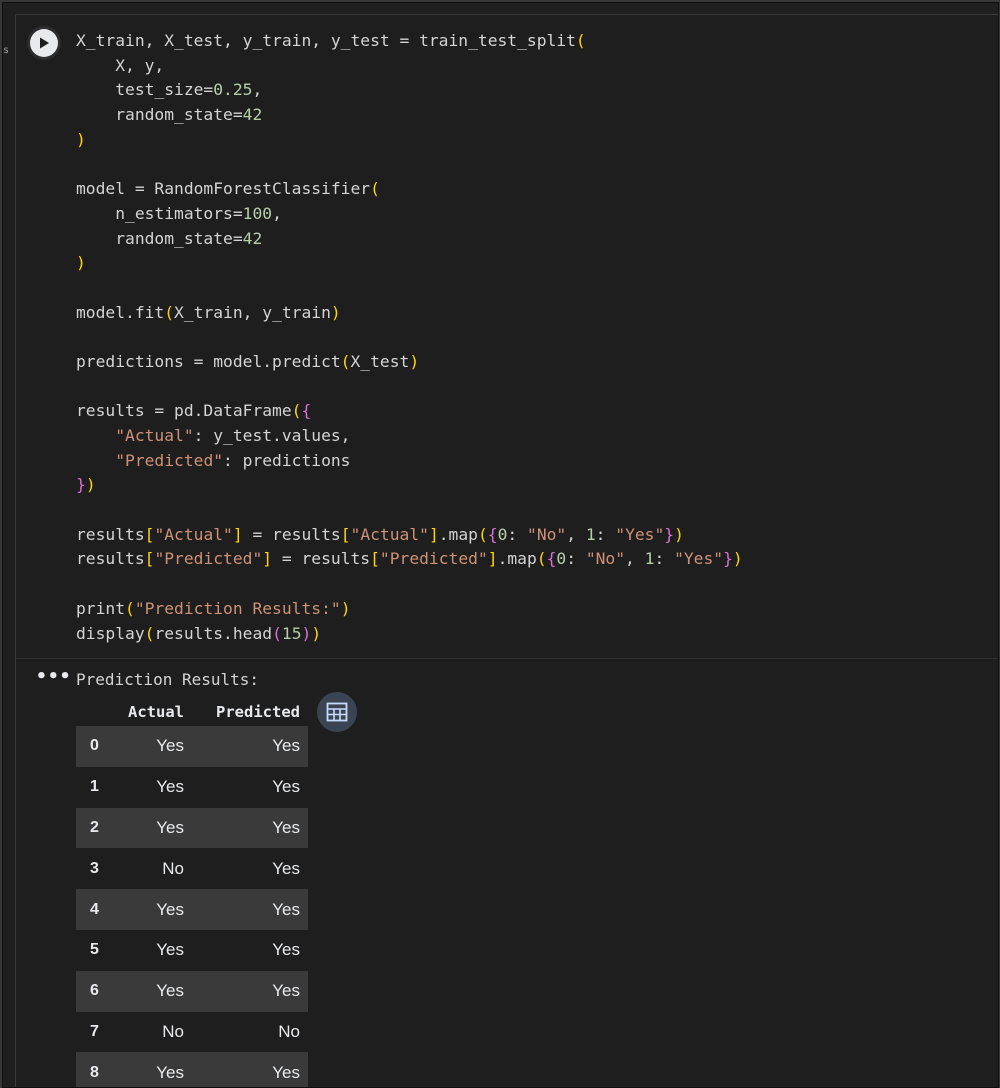 Image resolution: width=1000 pixels, height=1088 pixels. Describe the element at coordinates (345, 534) in the screenshot. I see `code-token: [` at that location.